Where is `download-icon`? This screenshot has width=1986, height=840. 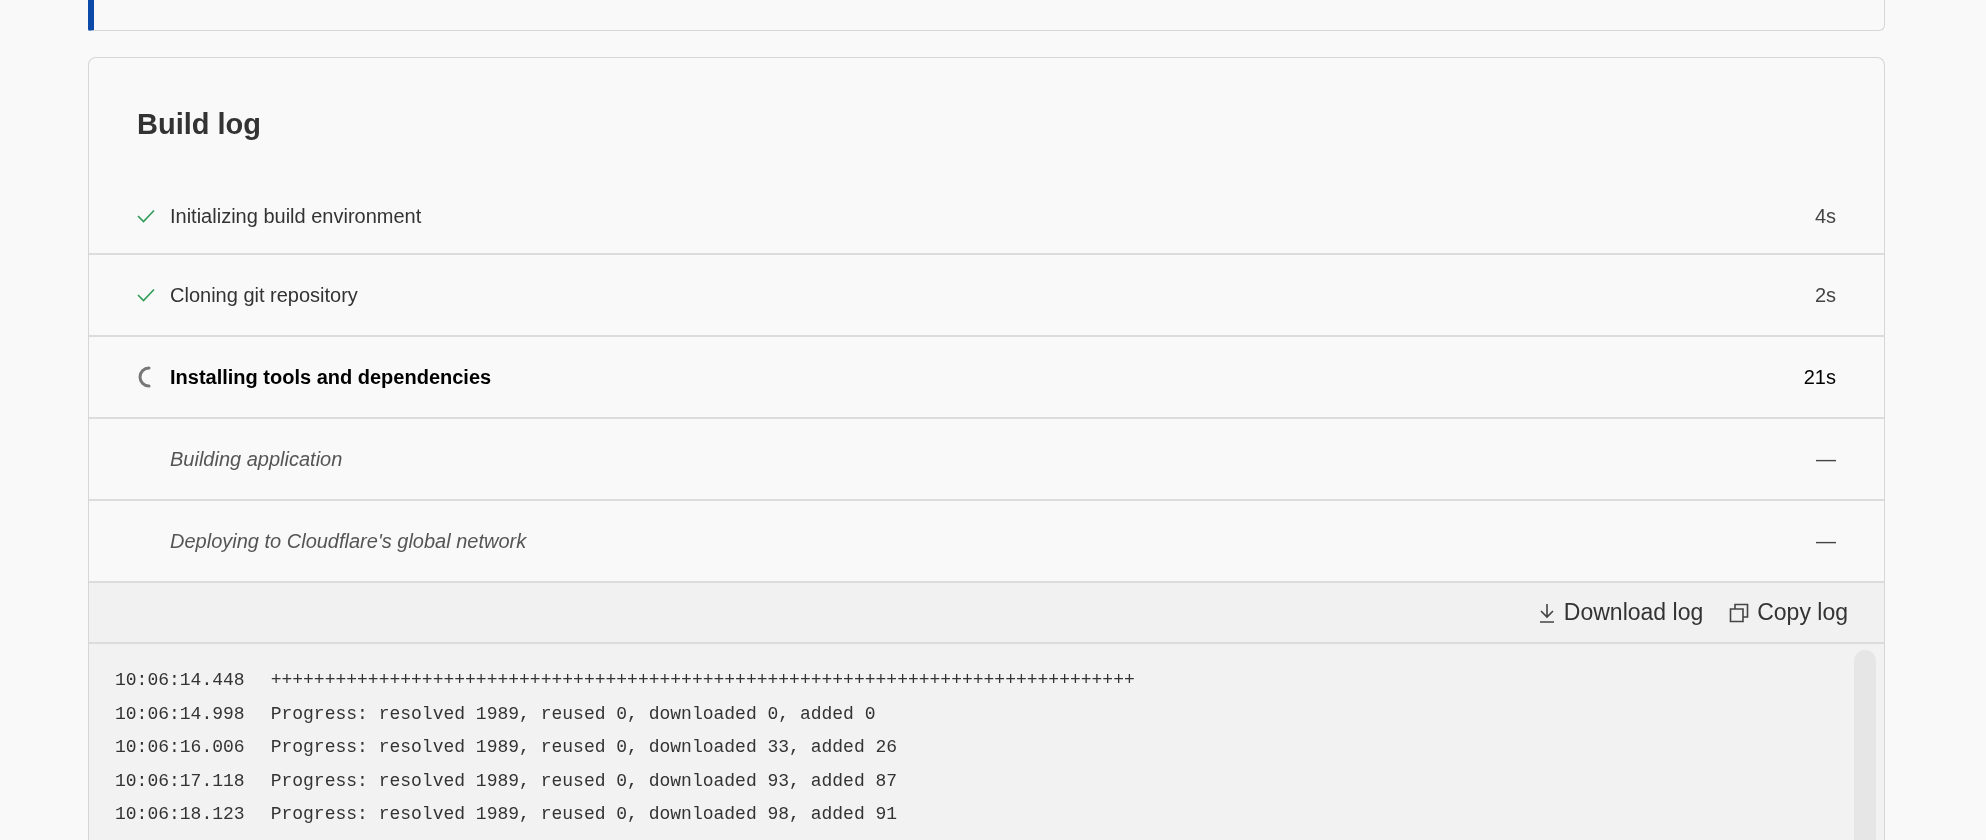 download-icon is located at coordinates (1546, 612).